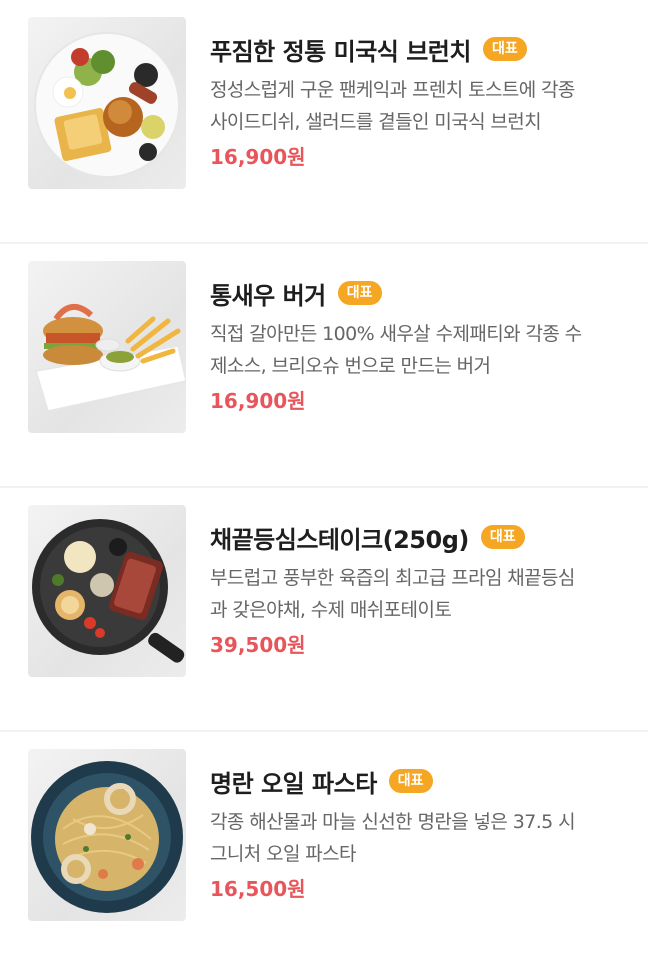  Describe the element at coordinates (331, 610) in the screenshot. I see `description-line: 과 갖은야채, 수제 매쉬포테이토` at that location.